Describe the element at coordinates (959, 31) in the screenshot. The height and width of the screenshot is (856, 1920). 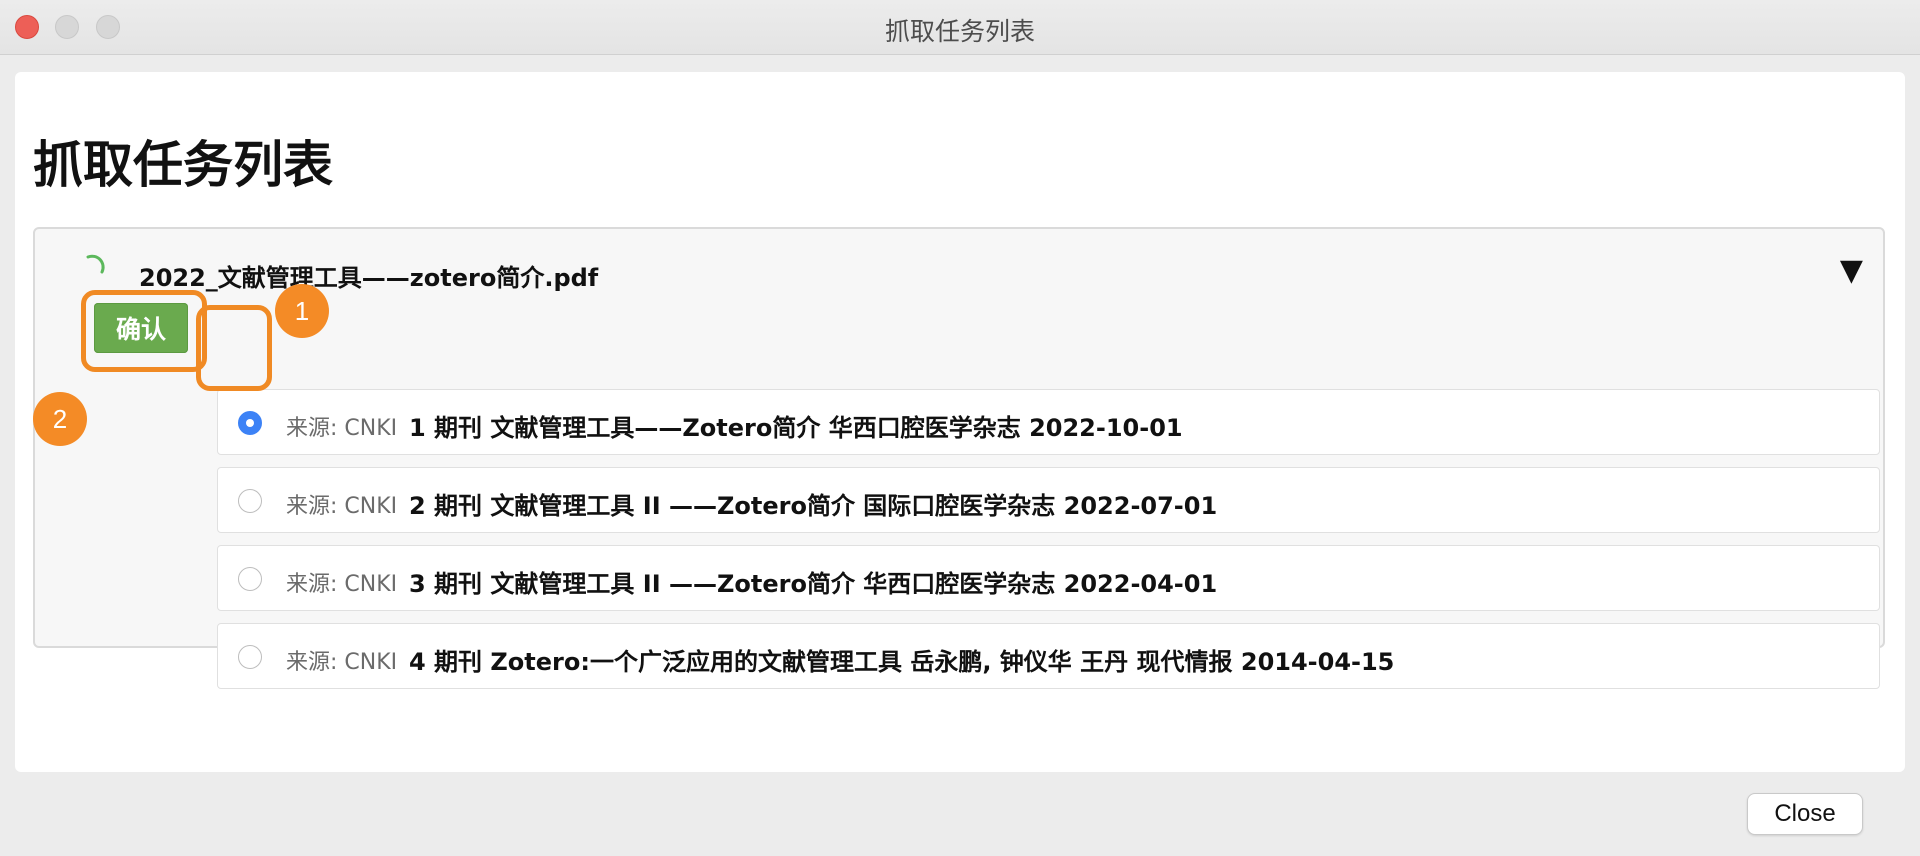
I see `window-title: 抓取任务列表` at that location.